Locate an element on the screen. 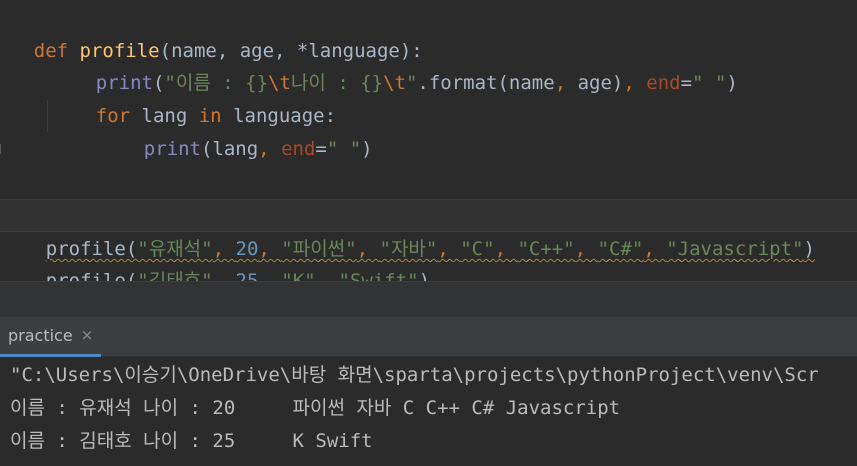  paren-close: ) is located at coordinates (424, 275).